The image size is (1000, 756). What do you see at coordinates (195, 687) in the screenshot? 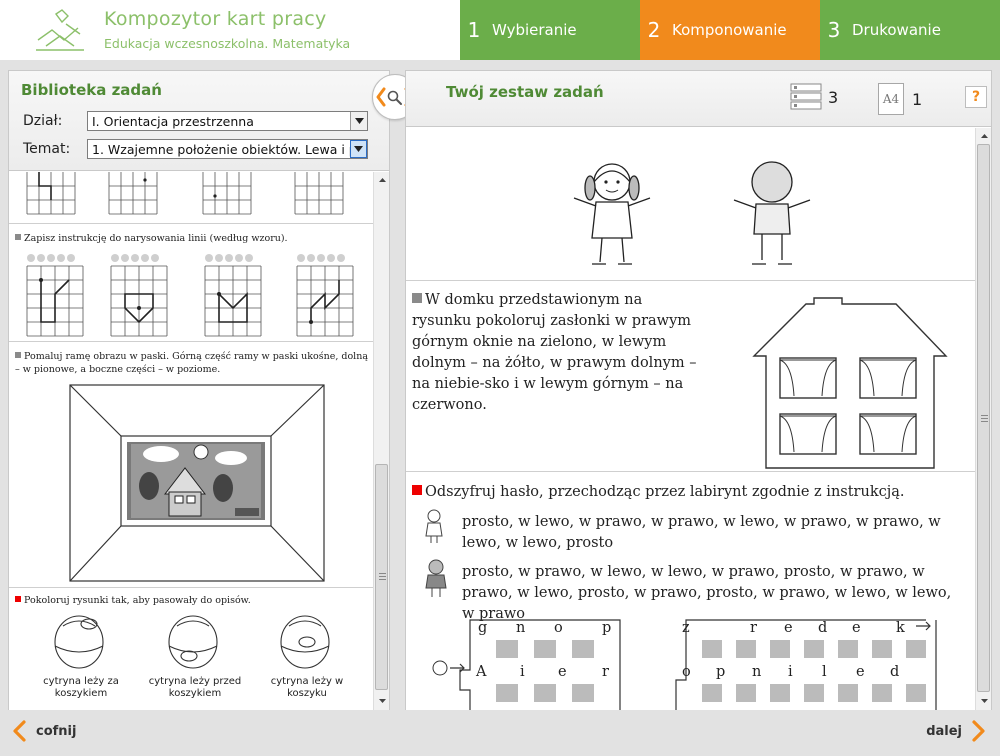
I see `task-caption: cytryna leży przed koszykiem` at bounding box center [195, 687].